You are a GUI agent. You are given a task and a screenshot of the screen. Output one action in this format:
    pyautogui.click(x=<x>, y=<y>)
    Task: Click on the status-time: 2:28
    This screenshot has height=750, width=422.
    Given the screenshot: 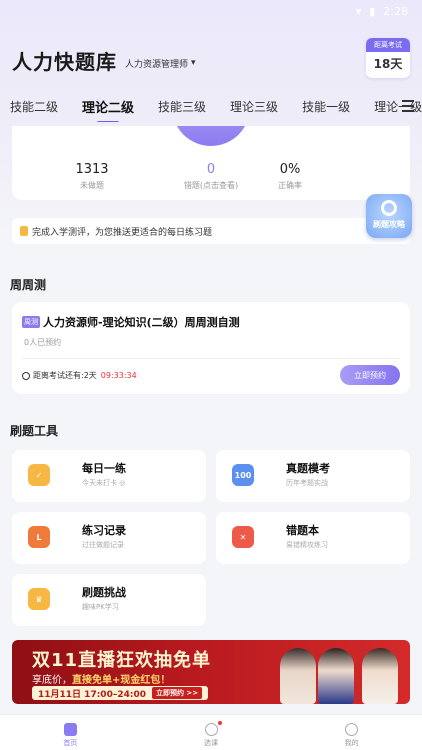 What is the action you would take?
    pyautogui.click(x=395, y=11)
    